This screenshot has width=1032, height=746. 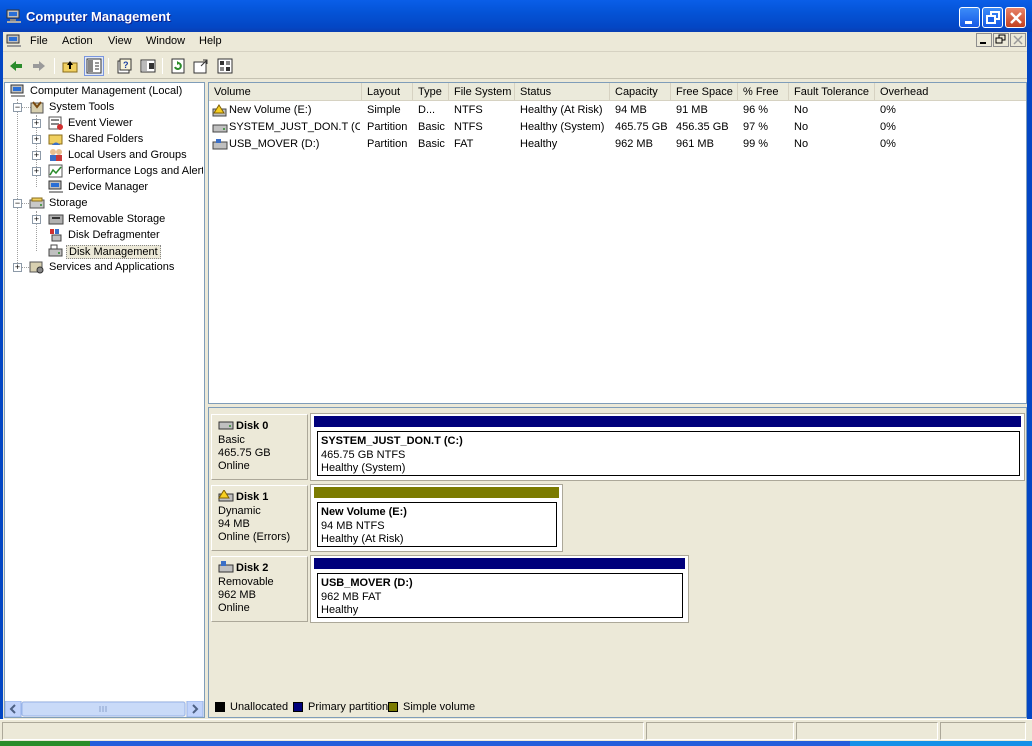 I want to click on tree-item-storage: Storage, so click(x=115, y=204).